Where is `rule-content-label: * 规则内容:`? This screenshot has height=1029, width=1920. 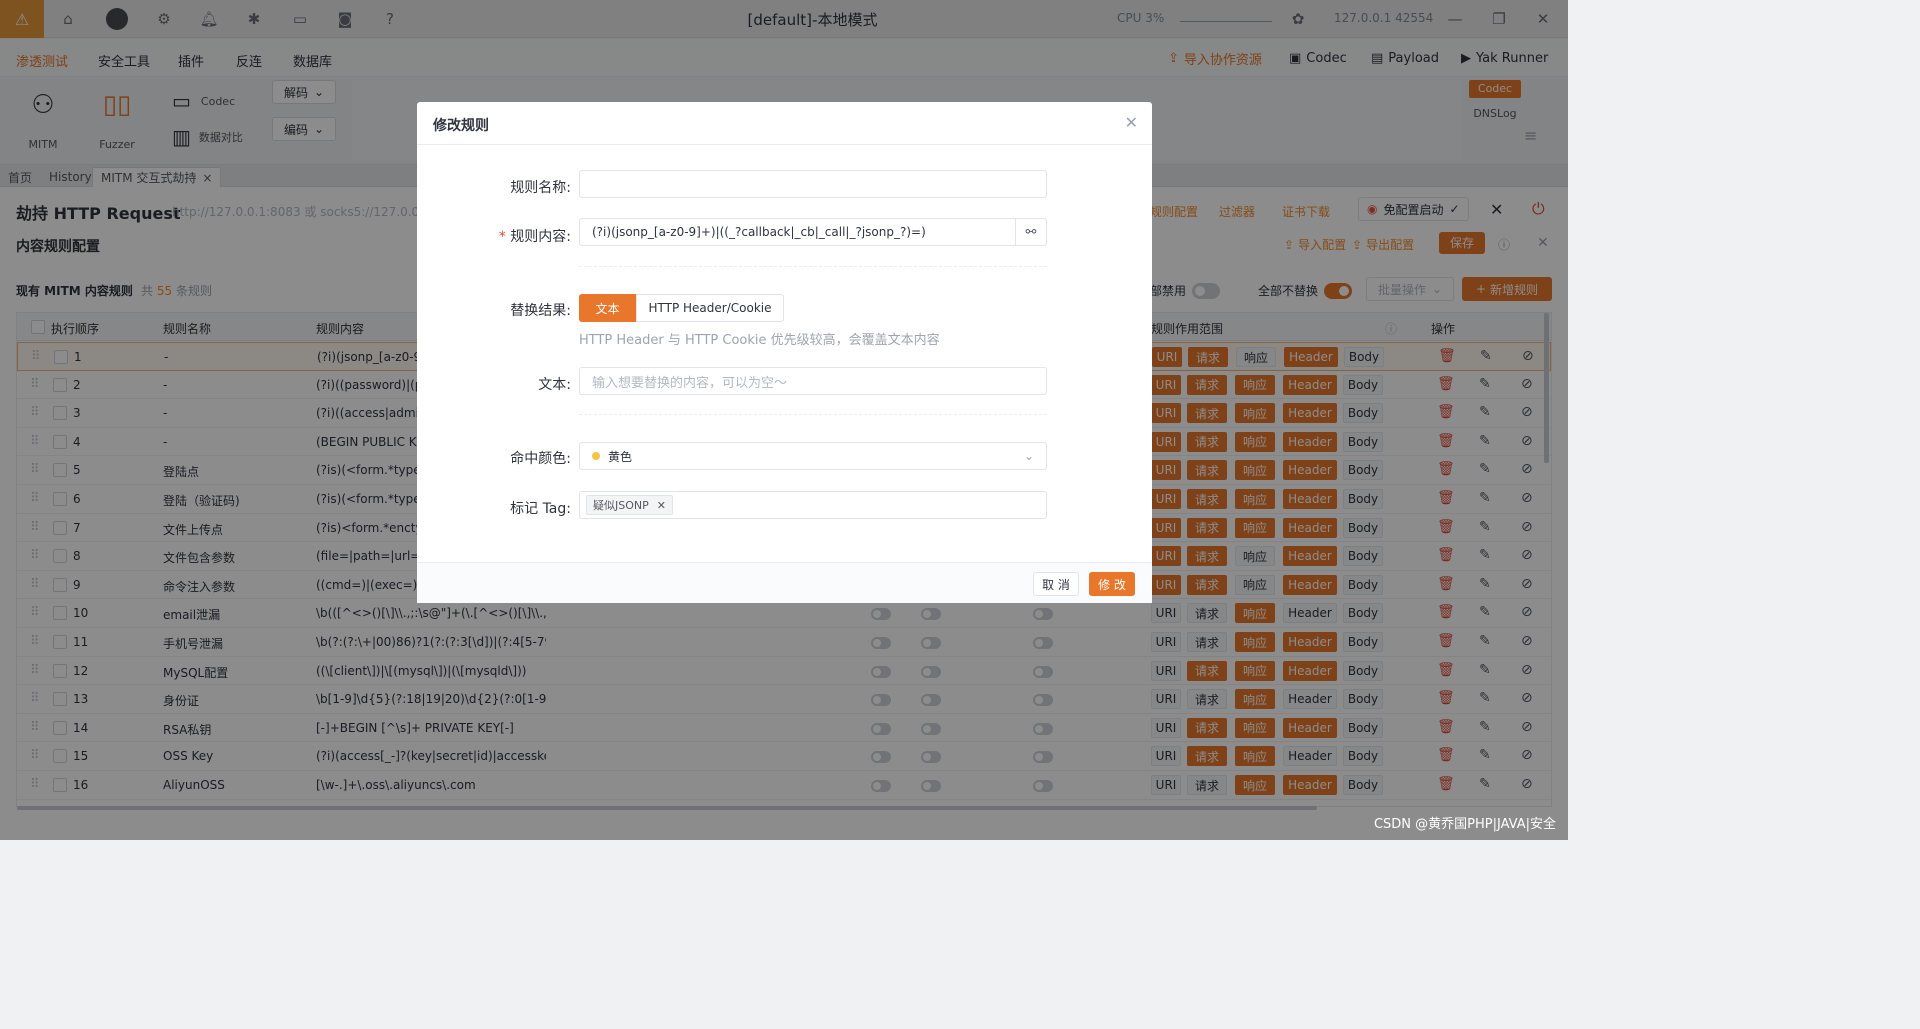 rule-content-label: * 规则内容: is located at coordinates (534, 237).